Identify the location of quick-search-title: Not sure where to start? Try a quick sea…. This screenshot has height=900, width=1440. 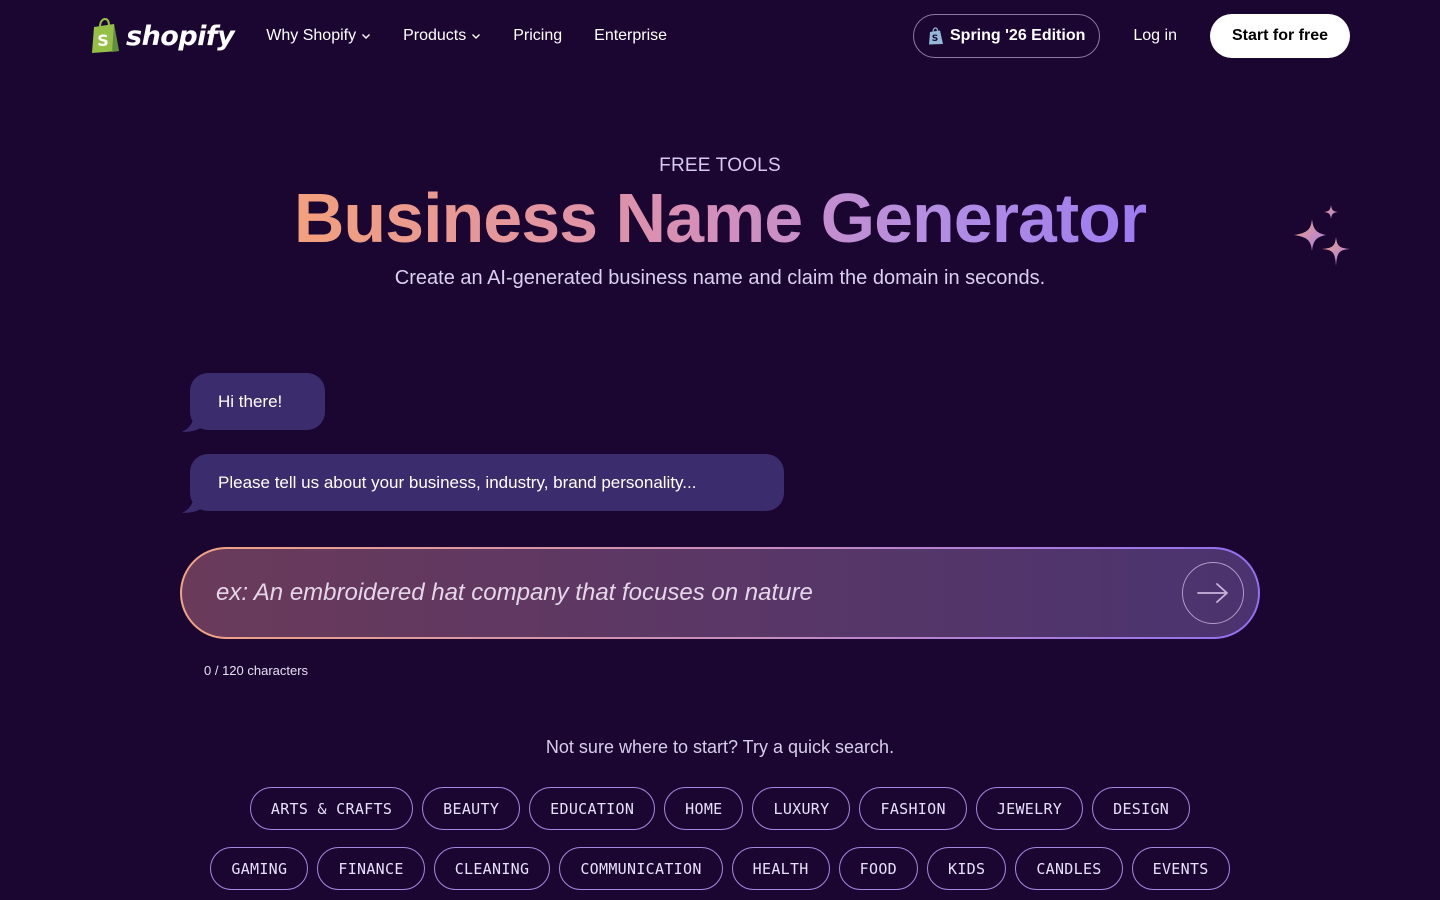
(720, 747).